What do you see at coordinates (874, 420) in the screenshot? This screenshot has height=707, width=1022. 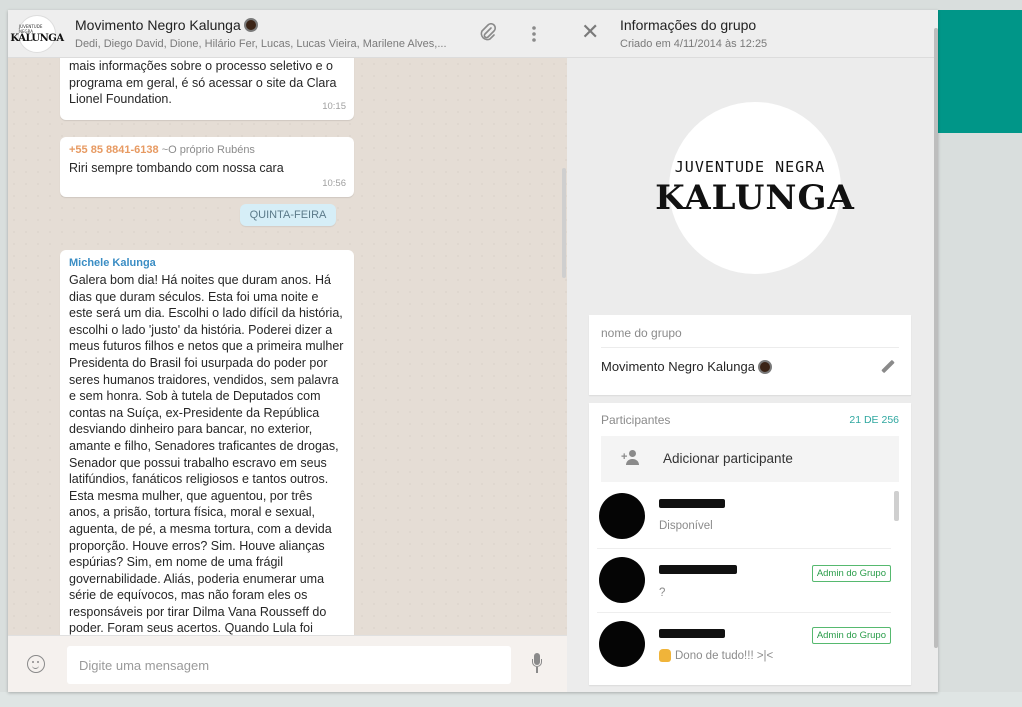 I see `participants-count: 21 DE 256` at bounding box center [874, 420].